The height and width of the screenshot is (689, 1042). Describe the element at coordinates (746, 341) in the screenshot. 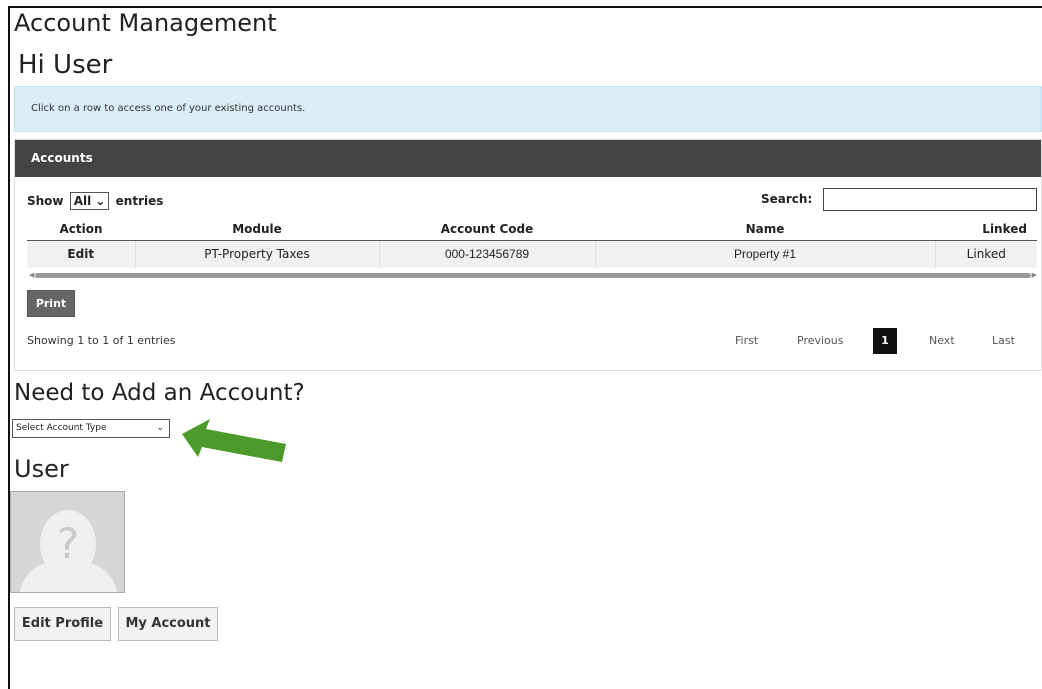

I see `pagination-first: First` at that location.